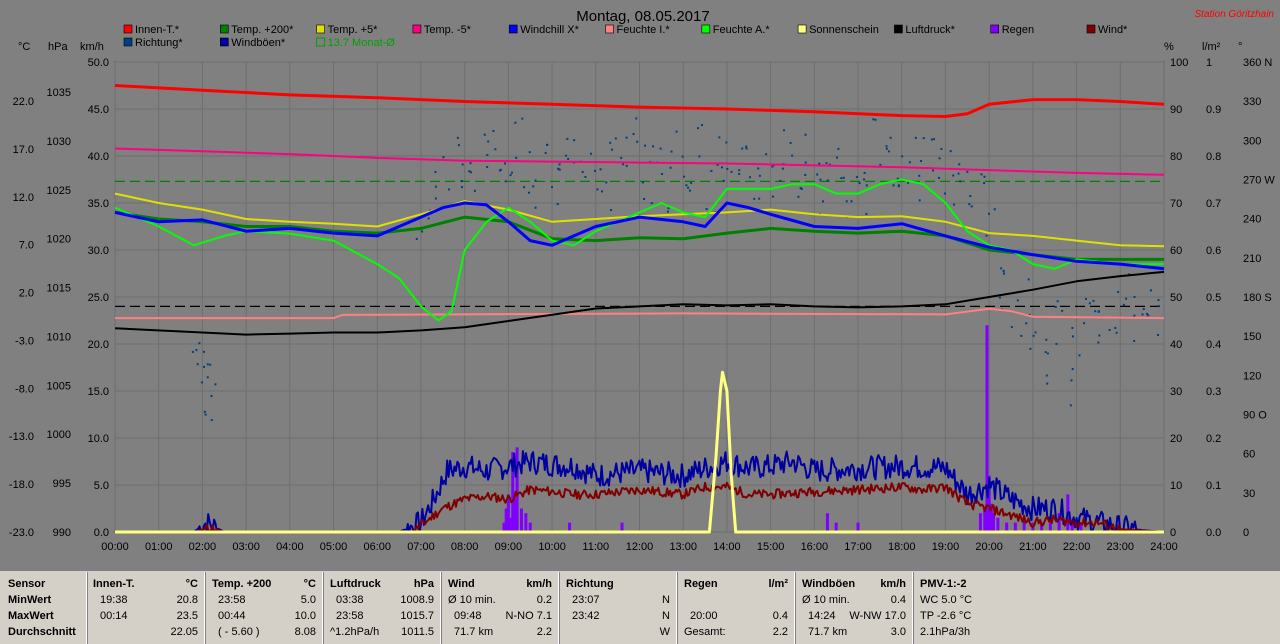  What do you see at coordinates (417, 600) in the screenshot?
I see `stats-luft-min-value: 1008.9` at bounding box center [417, 600].